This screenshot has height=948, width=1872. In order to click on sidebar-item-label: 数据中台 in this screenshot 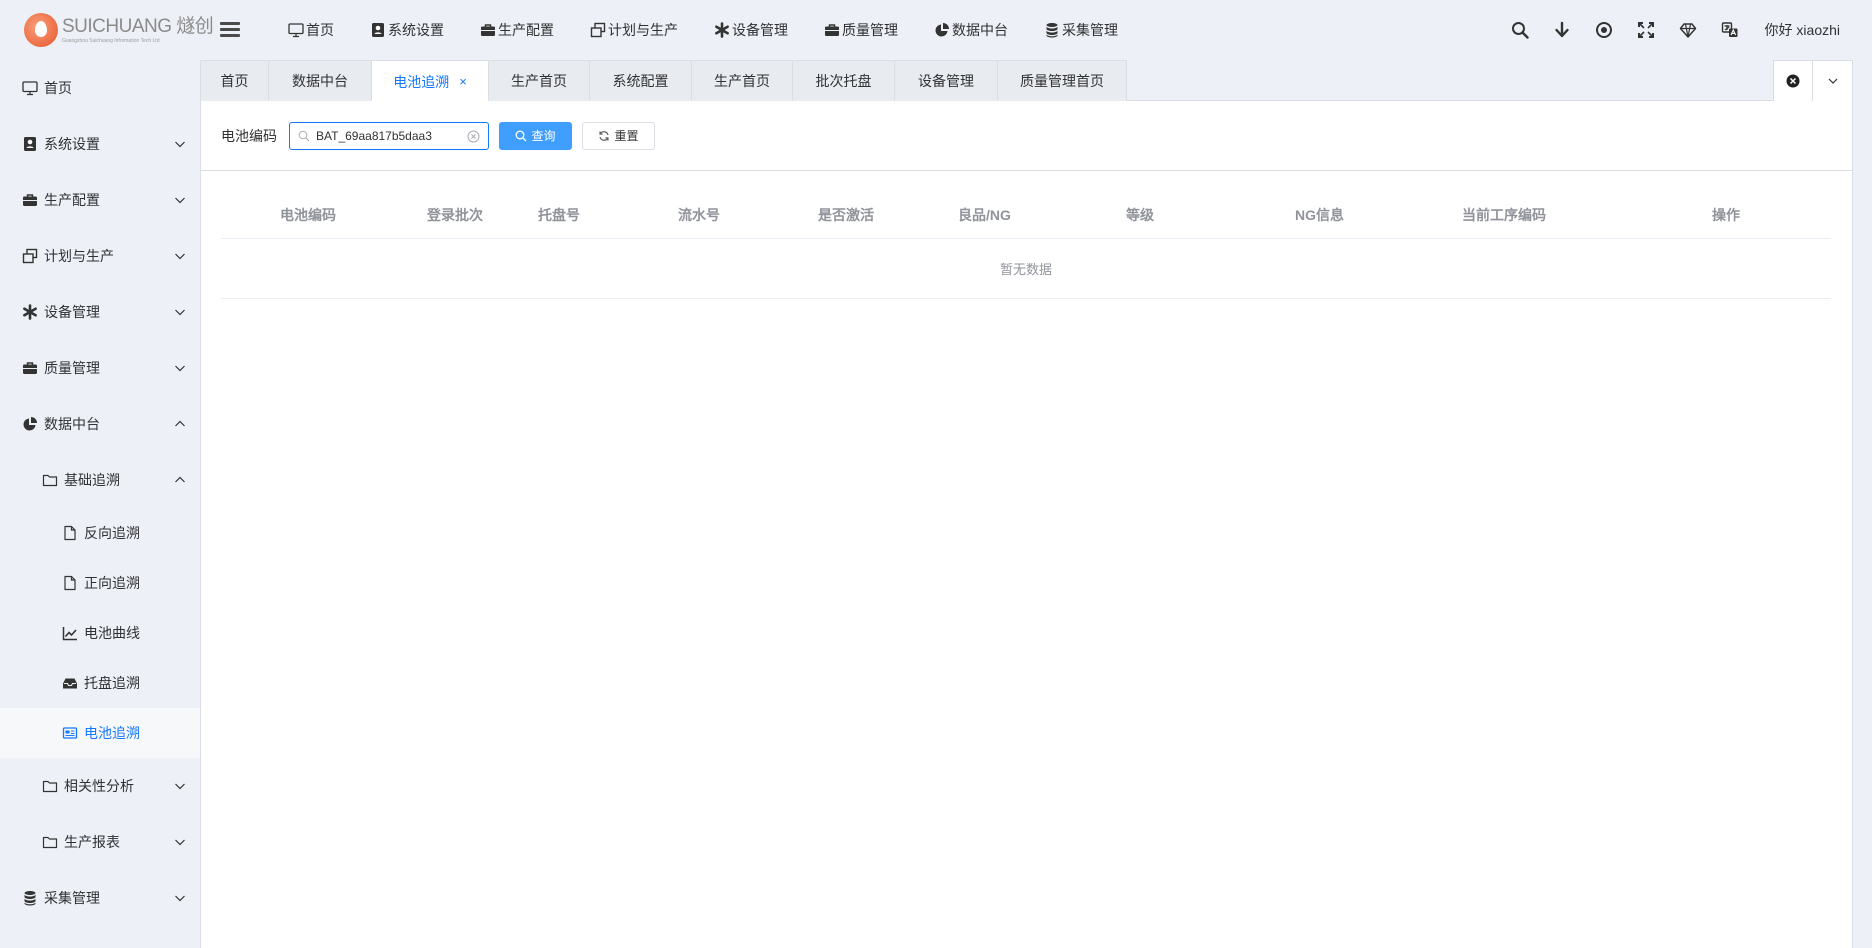, I will do `click(72, 424)`.